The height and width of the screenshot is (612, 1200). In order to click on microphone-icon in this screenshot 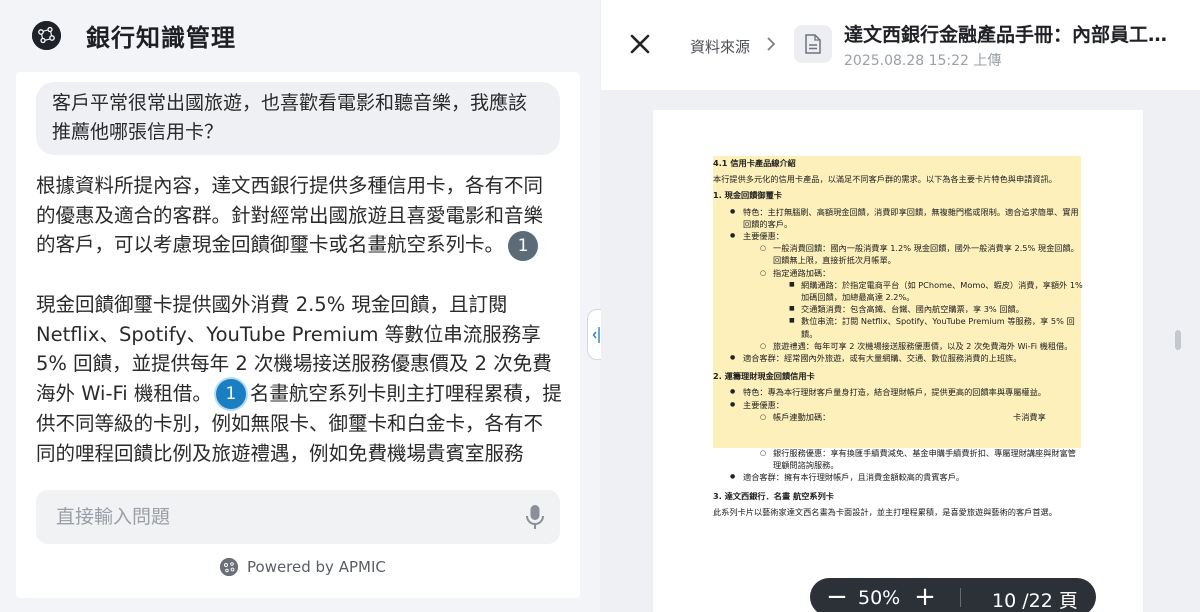, I will do `click(535, 517)`.